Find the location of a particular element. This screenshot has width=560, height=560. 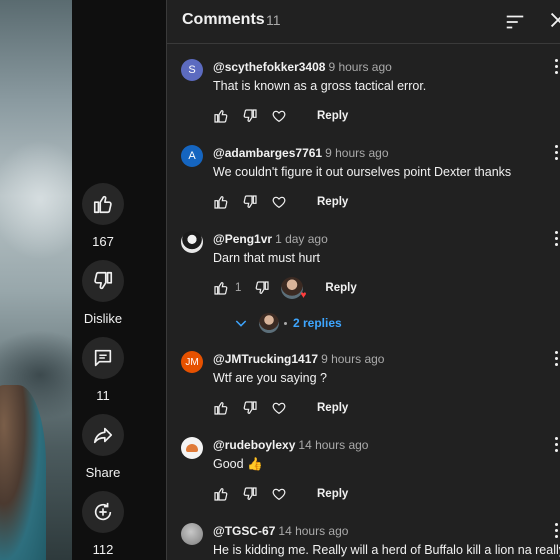

comment-author: @adambarges7761 is located at coordinates (267, 153).